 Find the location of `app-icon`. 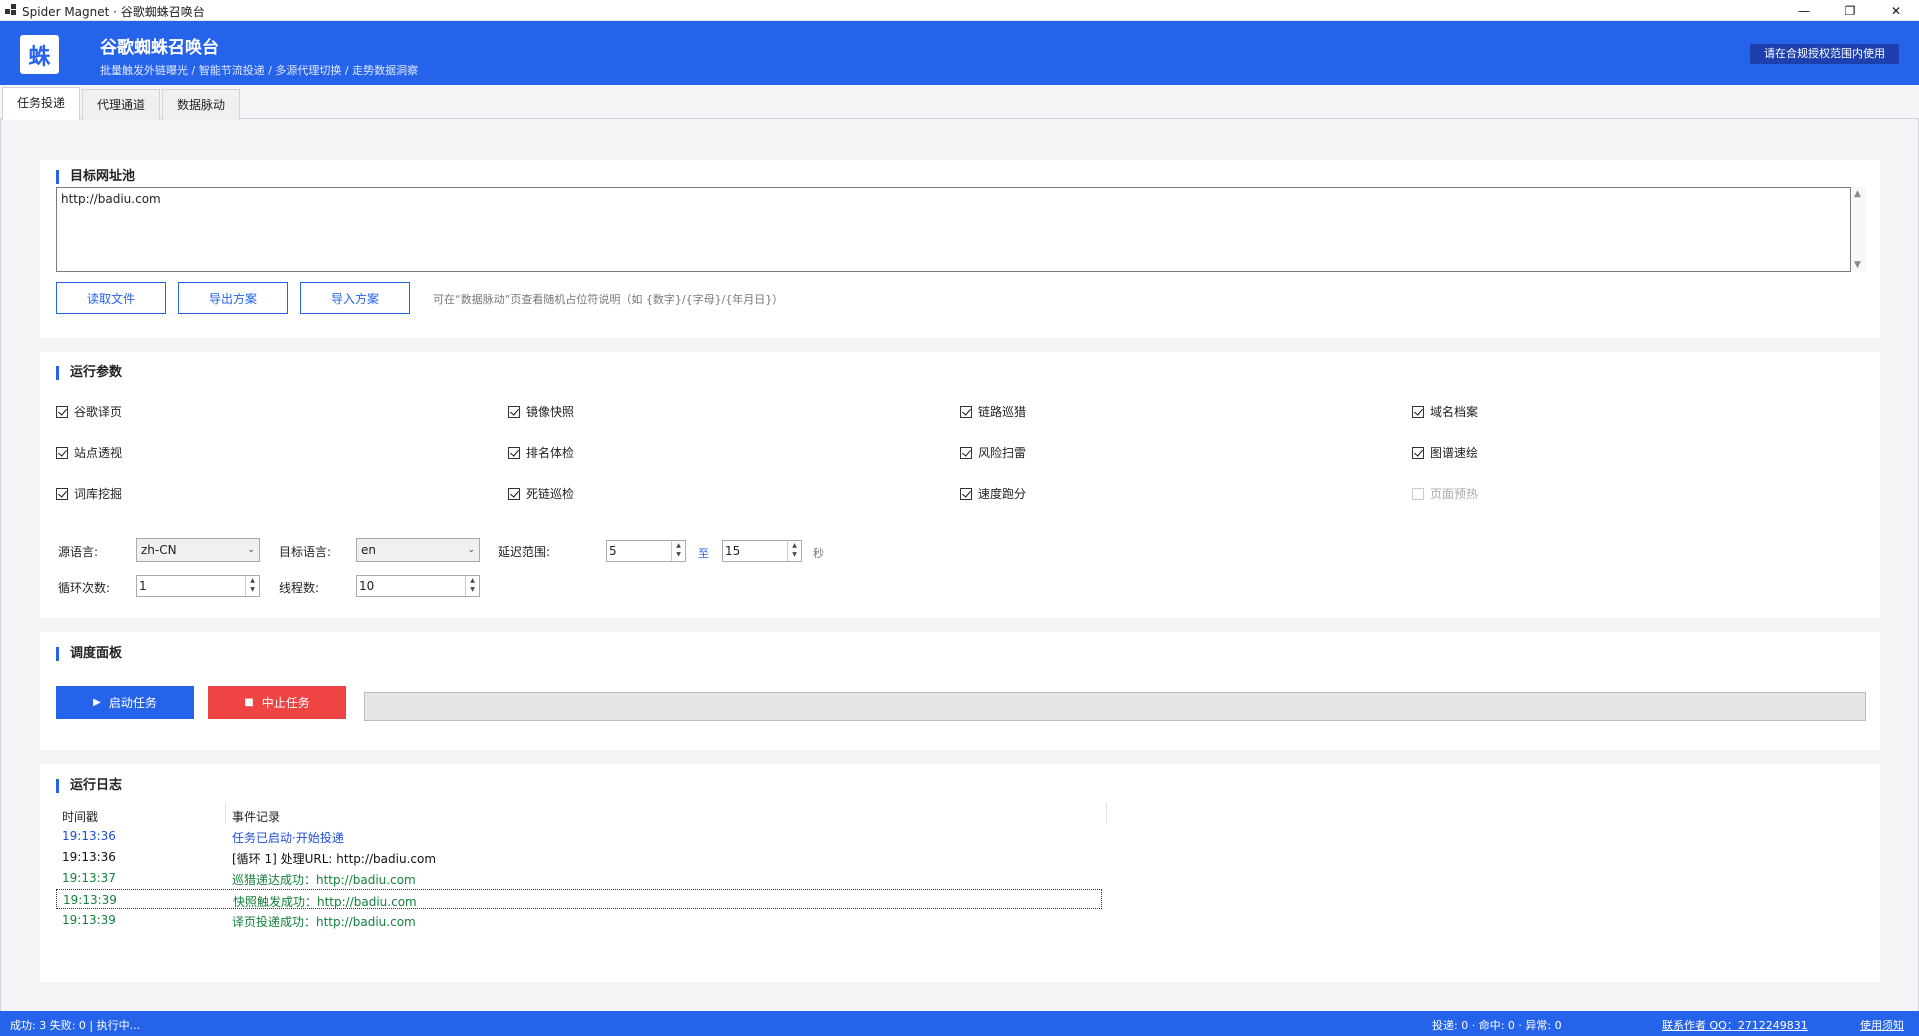

app-icon is located at coordinates (11, 10).